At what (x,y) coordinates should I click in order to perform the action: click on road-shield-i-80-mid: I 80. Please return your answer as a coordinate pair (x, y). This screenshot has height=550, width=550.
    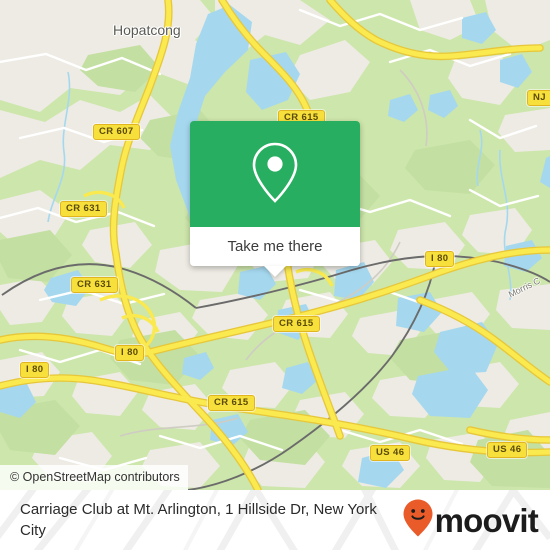
    Looking at the image, I should click on (130, 353).